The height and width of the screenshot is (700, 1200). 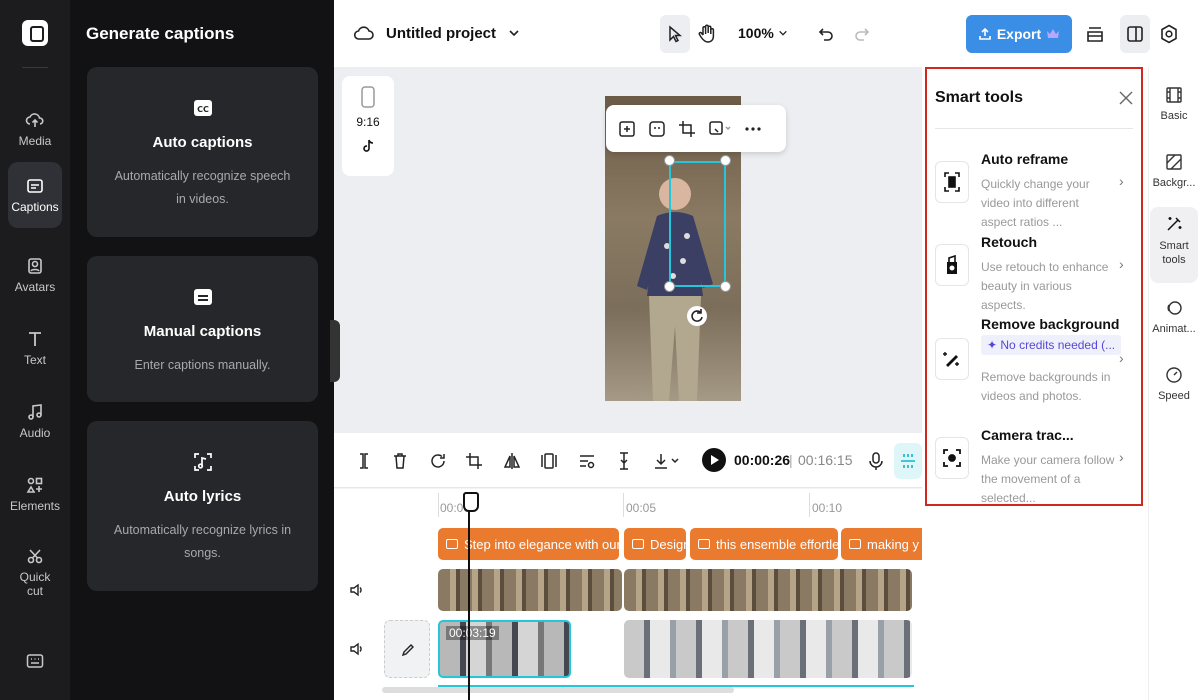 What do you see at coordinates (1169, 34) in the screenshot?
I see `settings-button` at bounding box center [1169, 34].